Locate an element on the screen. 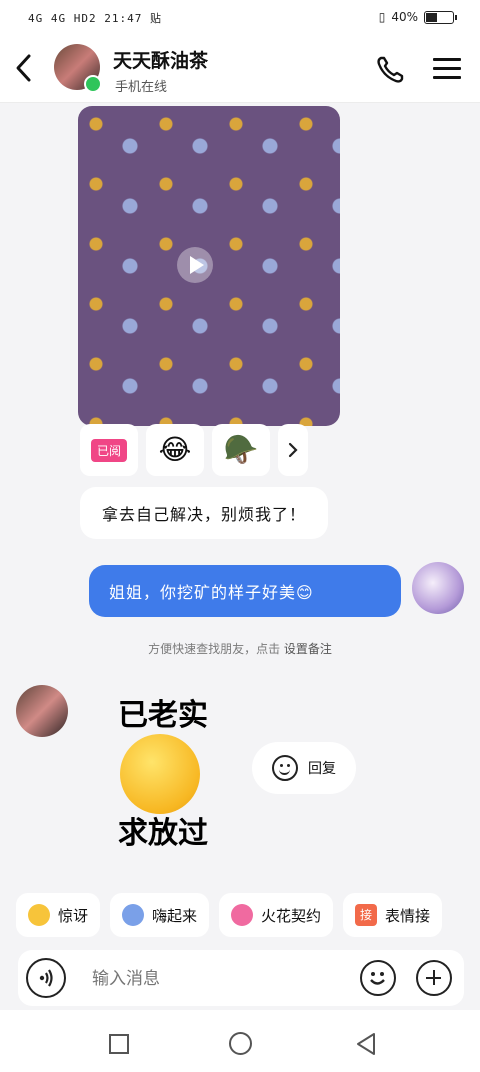 This screenshot has width=480, height=1072. plus-icon is located at coordinates (434, 978).